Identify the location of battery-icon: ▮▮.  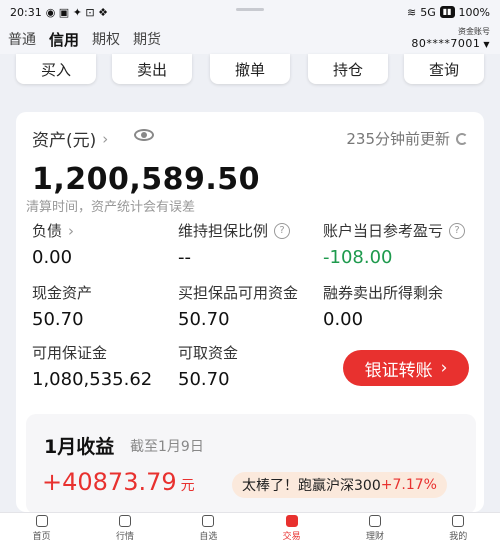
(447, 12).